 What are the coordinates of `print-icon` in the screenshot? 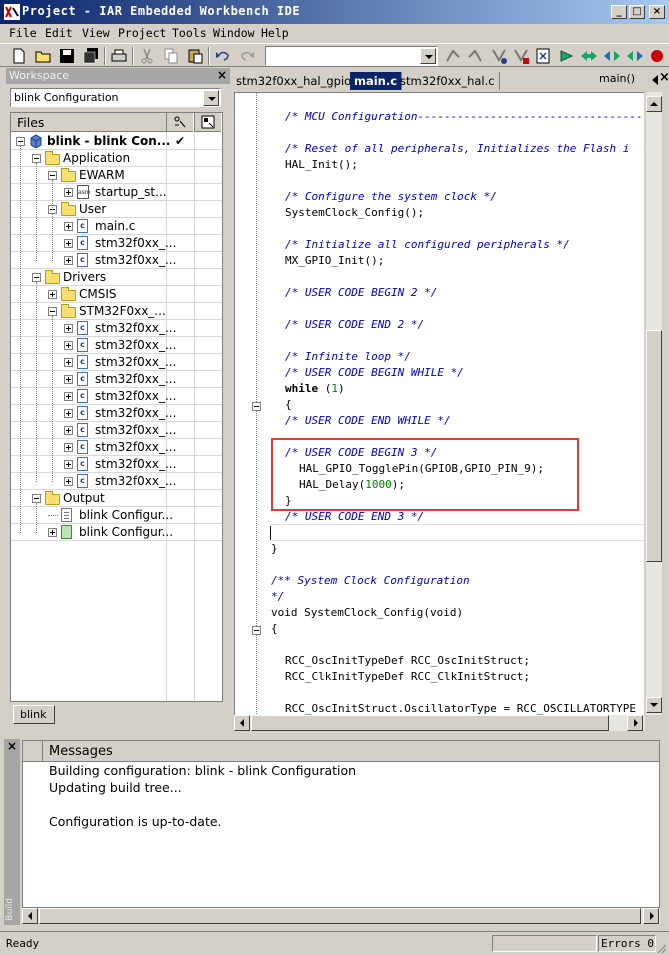 It's located at (119, 56).